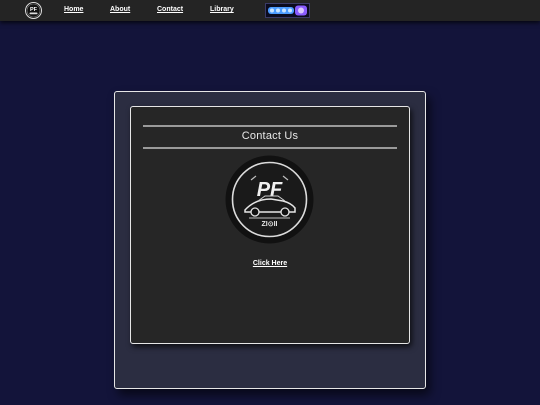 This screenshot has width=540, height=405. Describe the element at coordinates (270, 126) in the screenshot. I see `title-top-rule` at that location.